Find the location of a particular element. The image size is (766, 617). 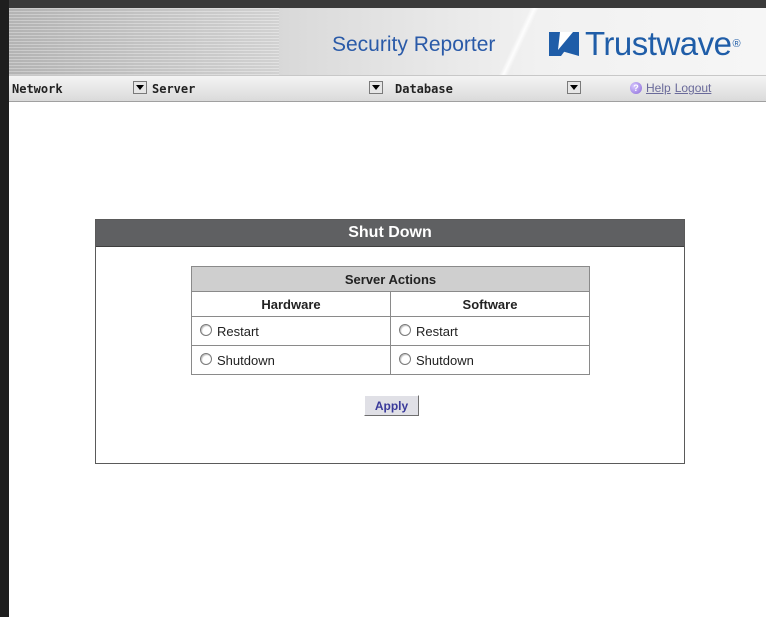

panel-title: Shut Down is located at coordinates (390, 233).